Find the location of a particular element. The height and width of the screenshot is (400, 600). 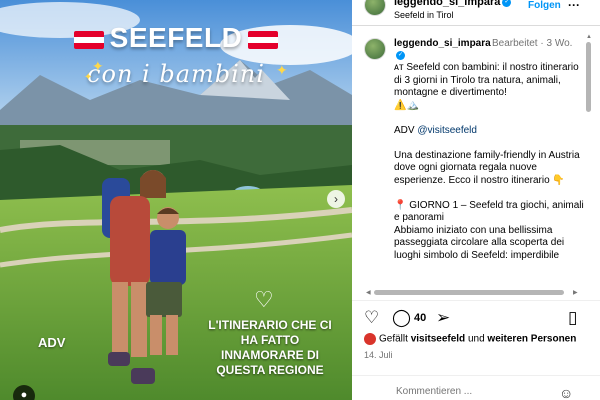

caption-scrollbar: ▲ is located at coordinates (589, 163).